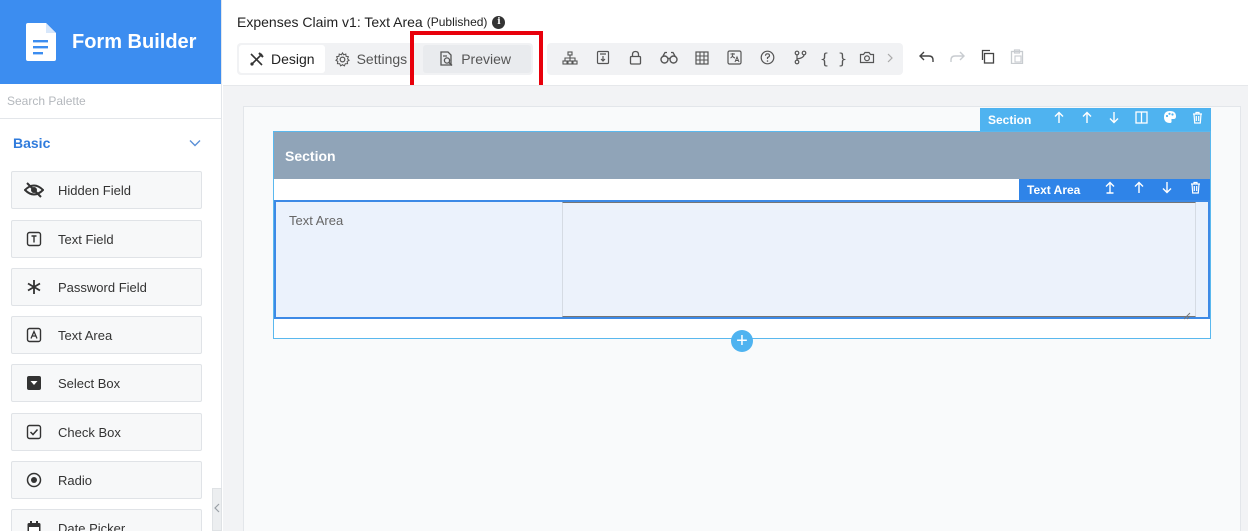 The image size is (1248, 531). What do you see at coordinates (1010, 119) in the screenshot?
I see `section-toolbar-label: Section` at bounding box center [1010, 119].